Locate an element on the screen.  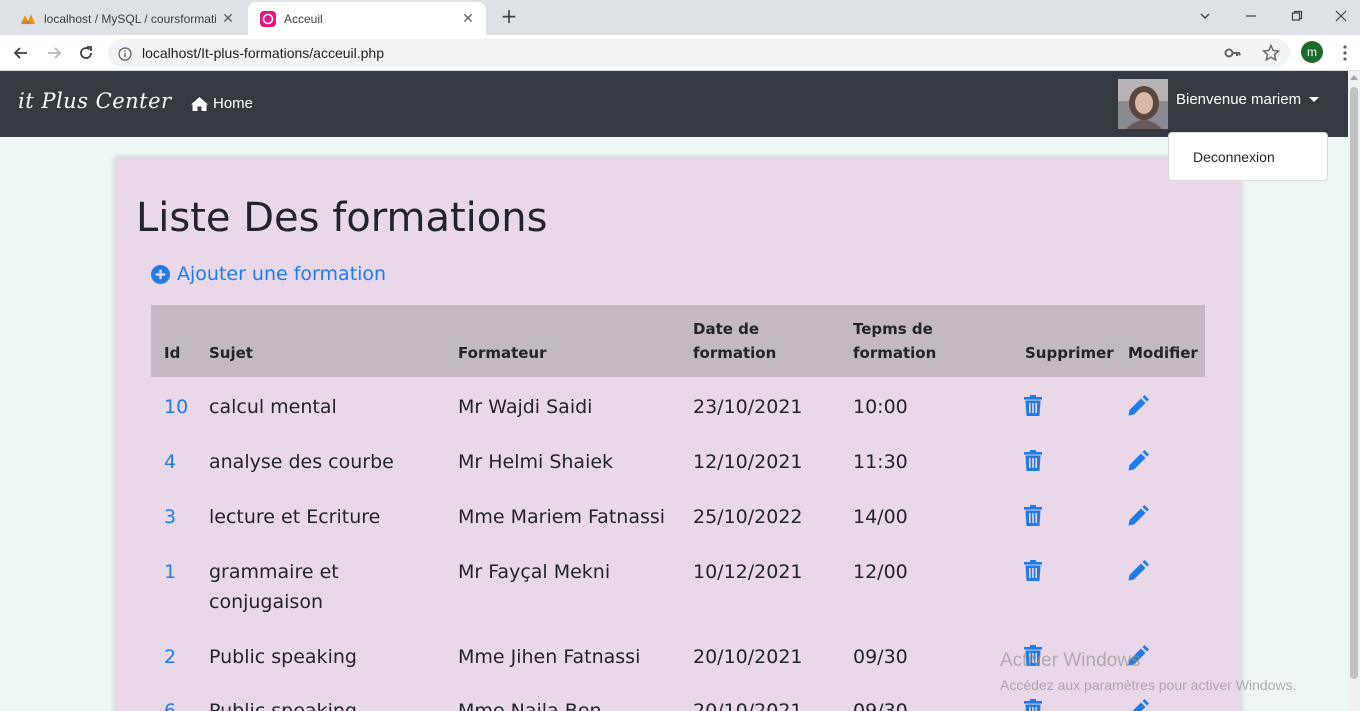
tab-search-icon is located at coordinates (1205, 16).